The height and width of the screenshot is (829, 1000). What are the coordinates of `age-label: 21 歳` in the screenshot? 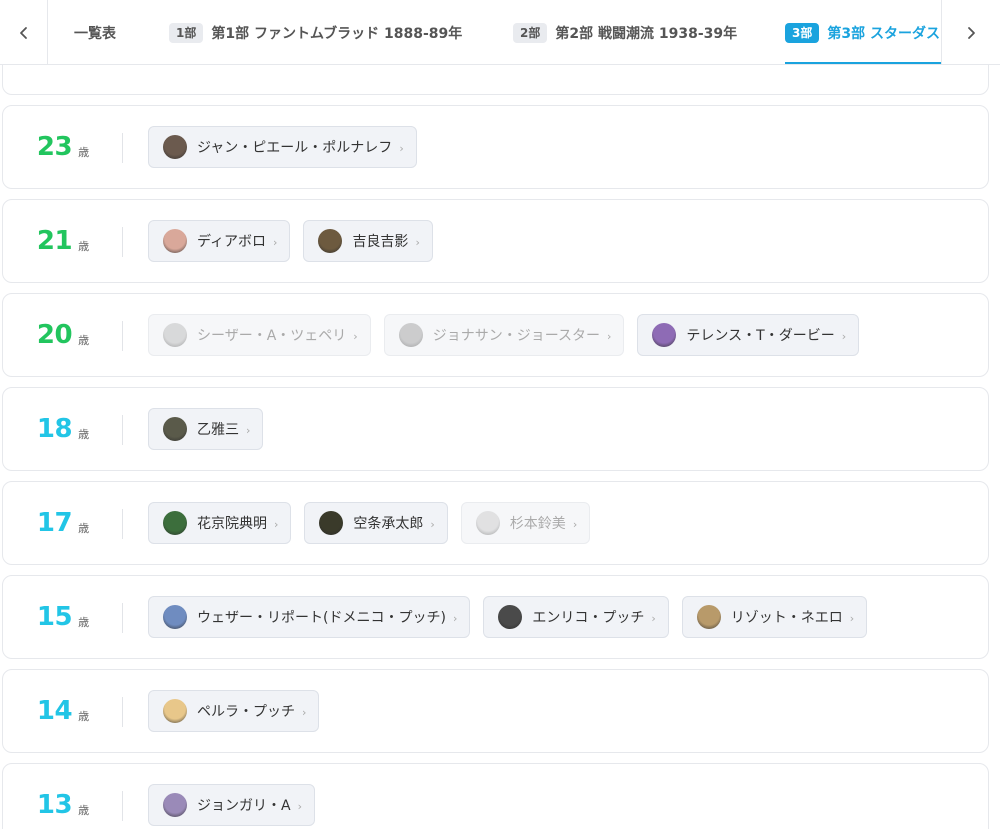 It's located at (63, 241).